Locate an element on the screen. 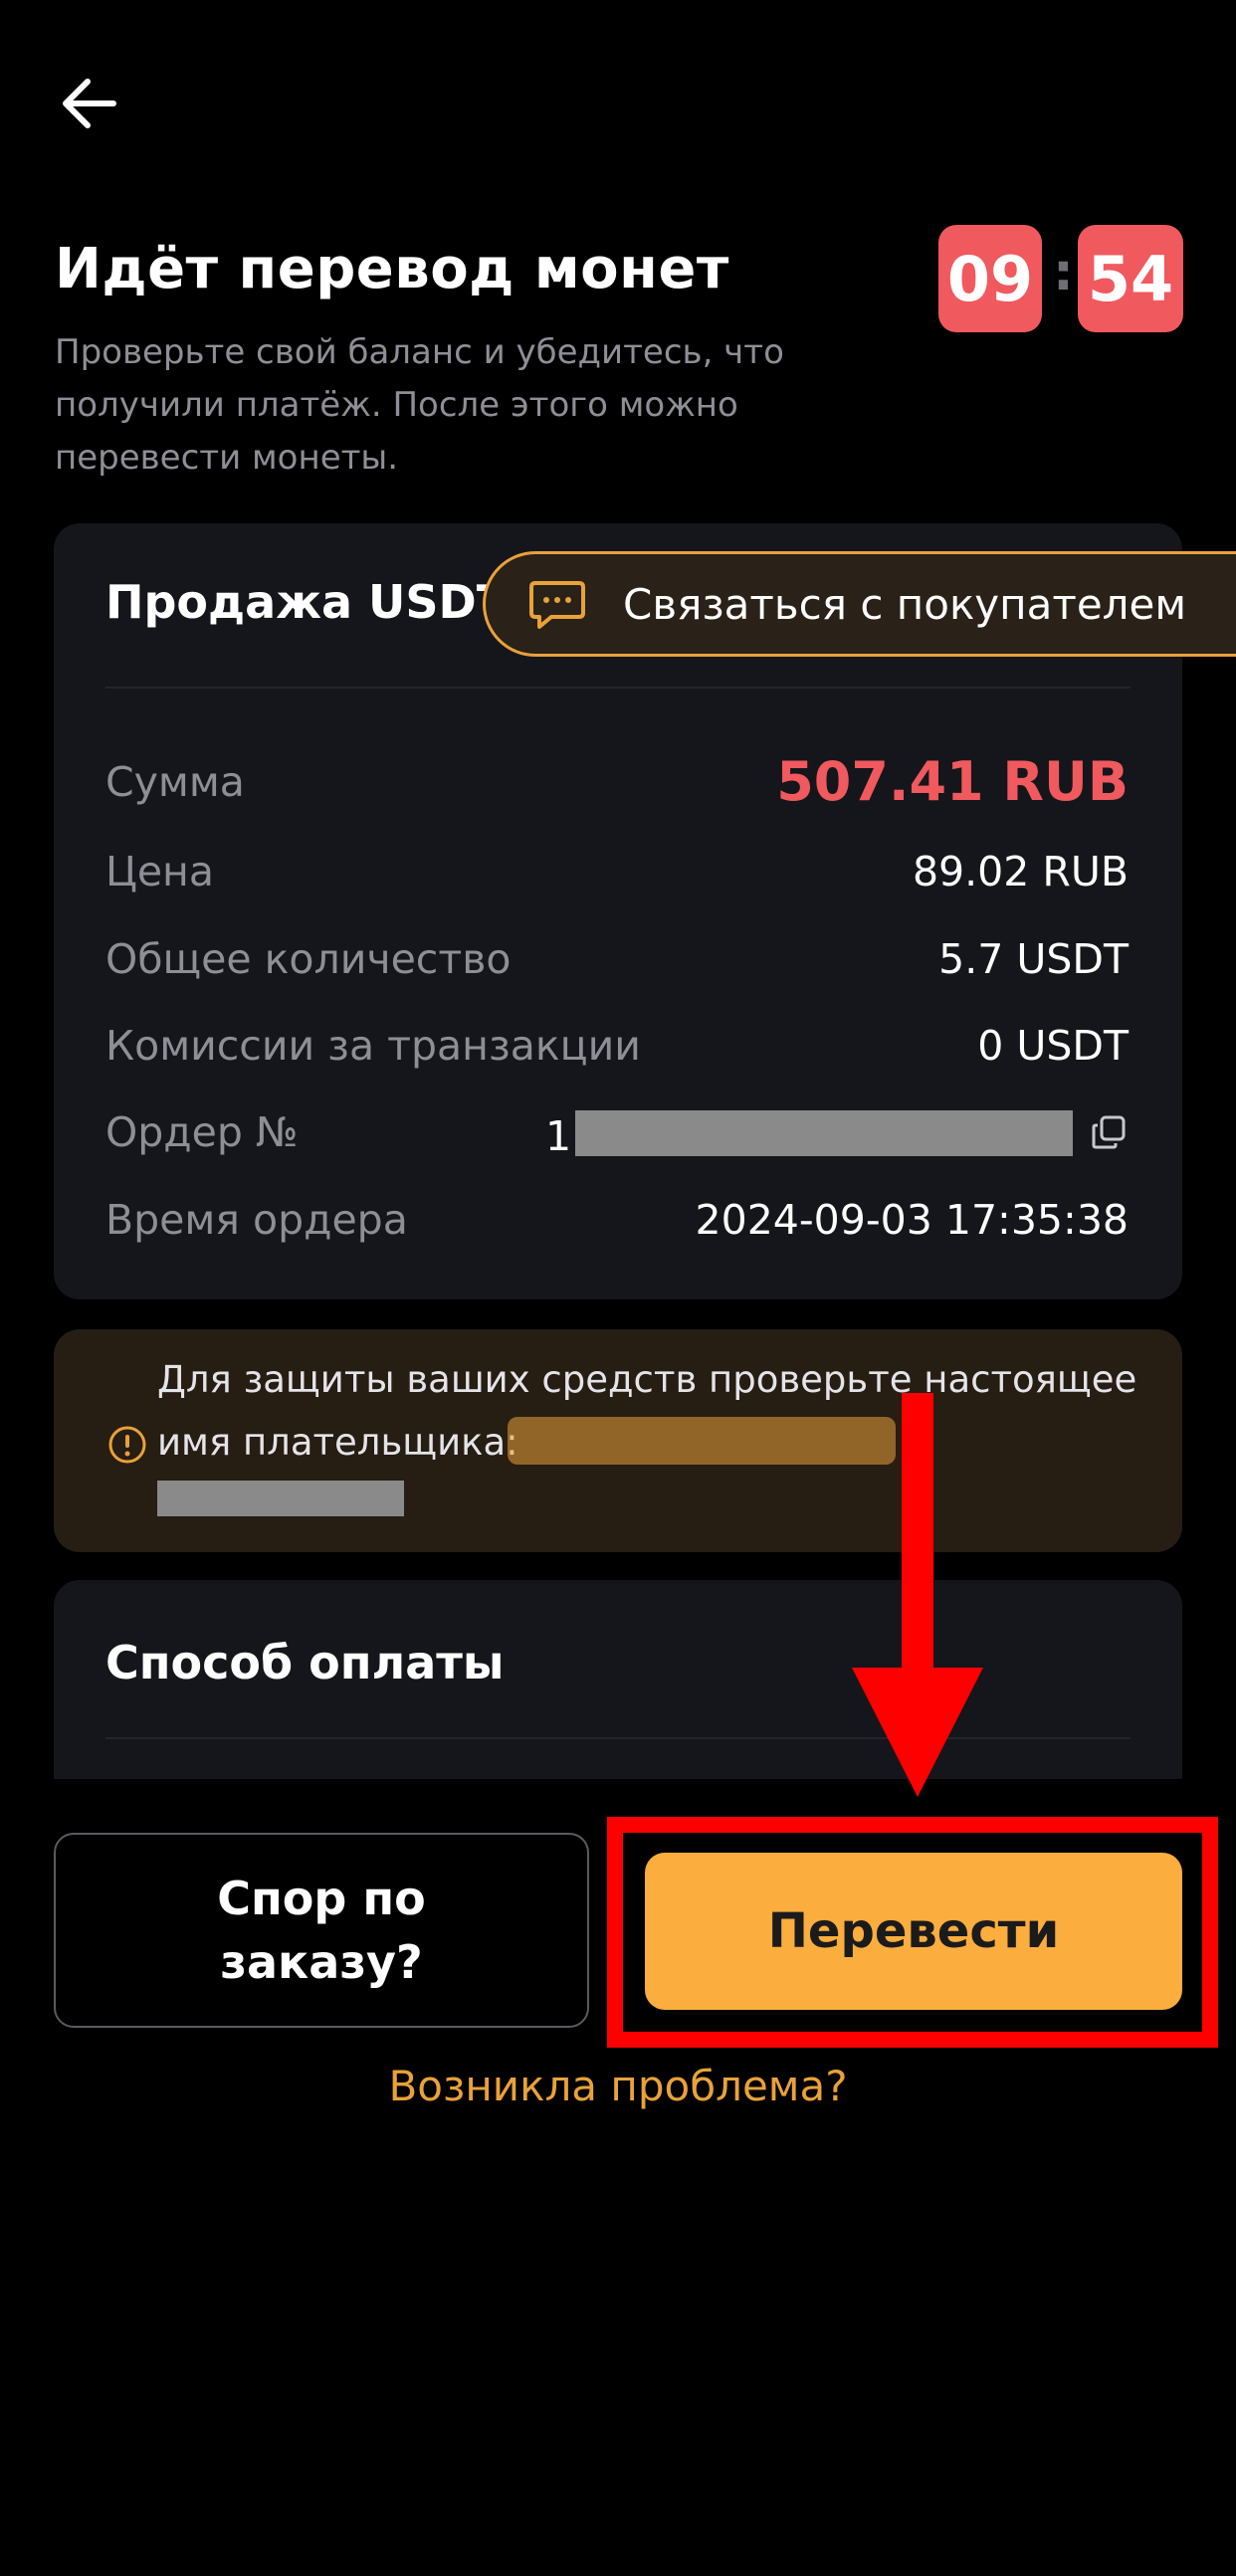 The image size is (1236, 2576). order-number-redaction is located at coordinates (824, 1133).